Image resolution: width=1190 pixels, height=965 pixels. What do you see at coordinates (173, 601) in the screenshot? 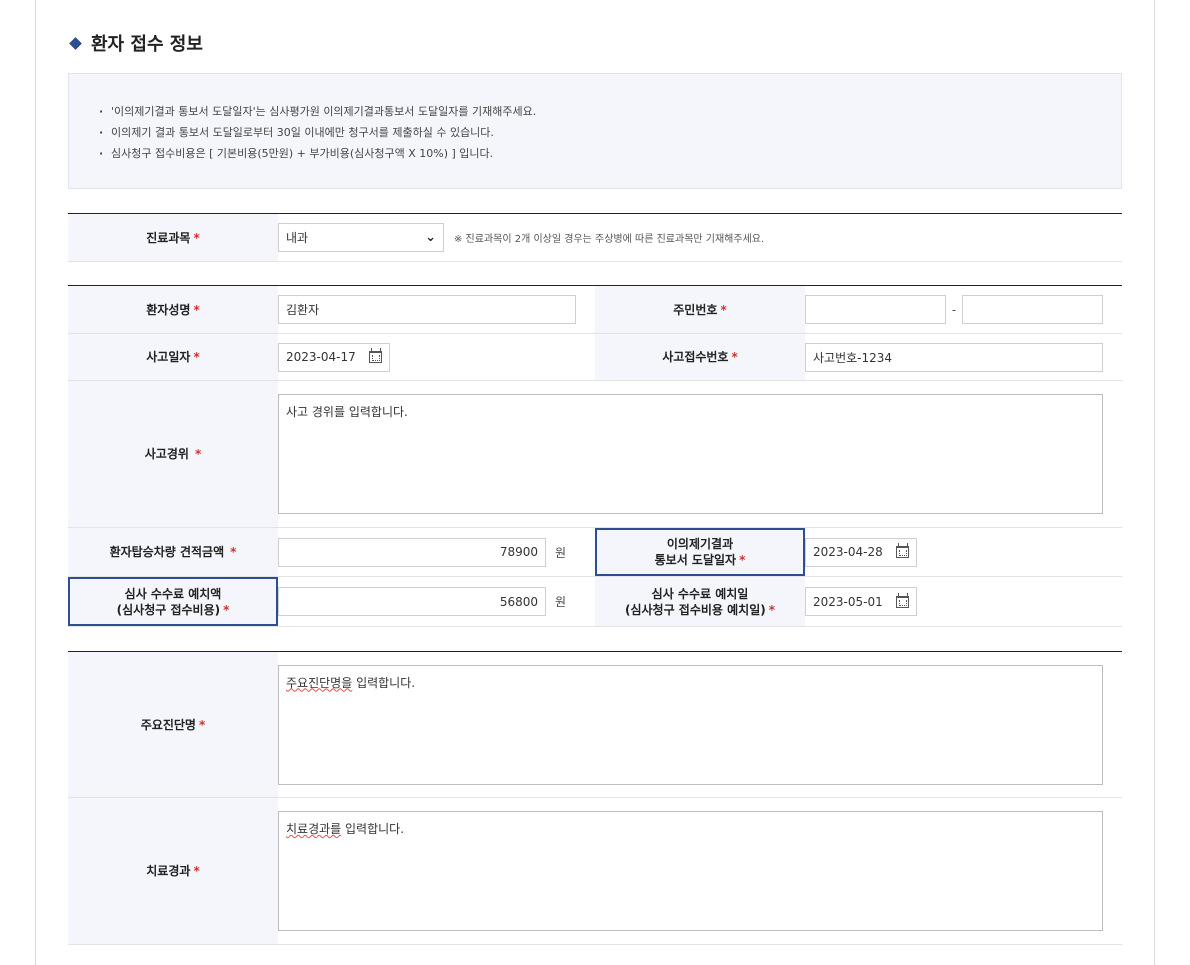
I see `fee-amount-label: 심사 수수료 예치액 (심사청구 접수비용) *` at bounding box center [173, 601].